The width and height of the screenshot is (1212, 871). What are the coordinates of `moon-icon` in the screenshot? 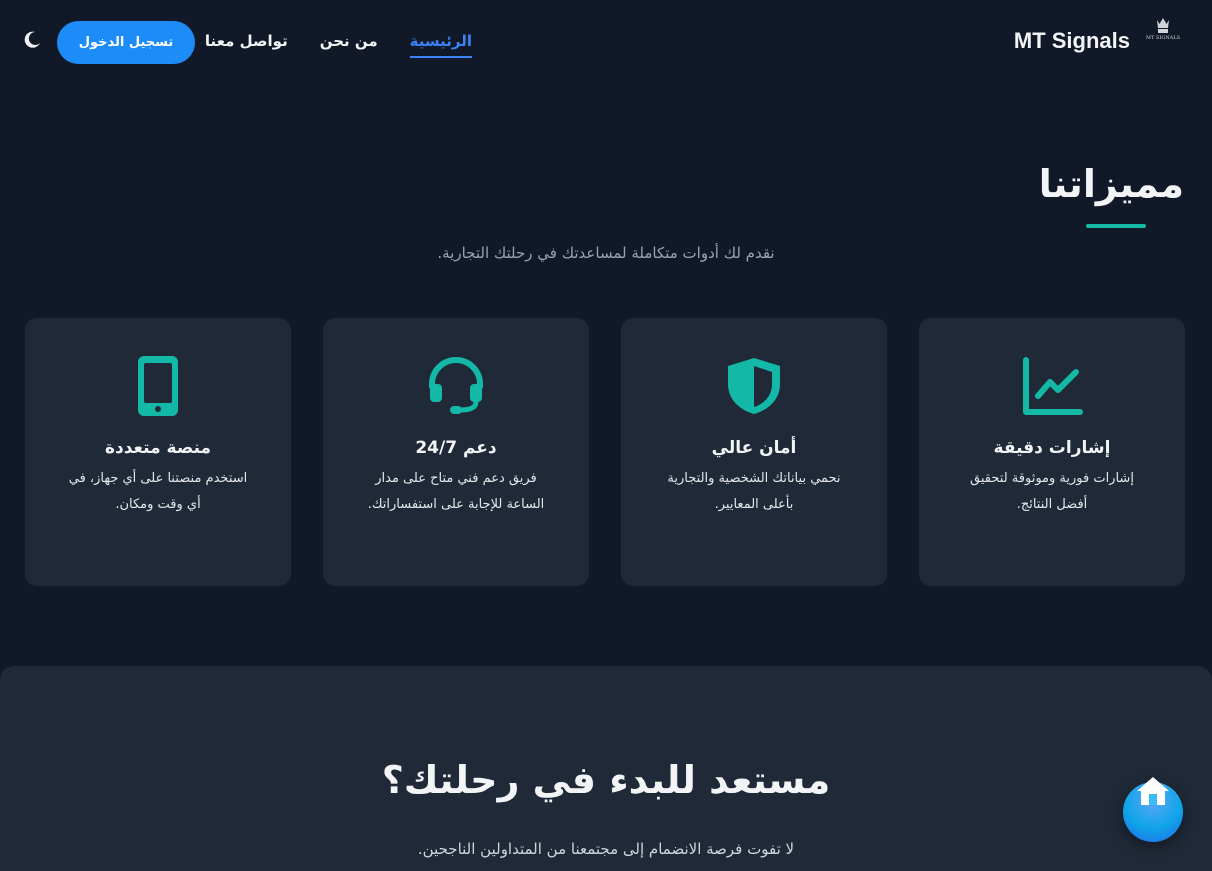 It's located at (32, 40).